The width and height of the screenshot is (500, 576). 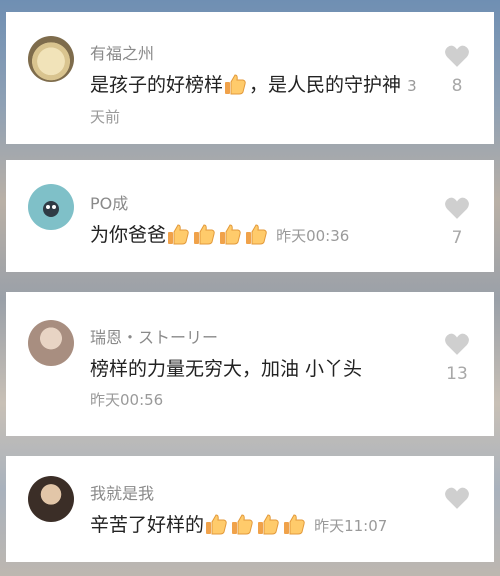 I want to click on comment-text: 榜样的力量无穷大，加油 小丫头 昨天00:56, so click(x=226, y=383).